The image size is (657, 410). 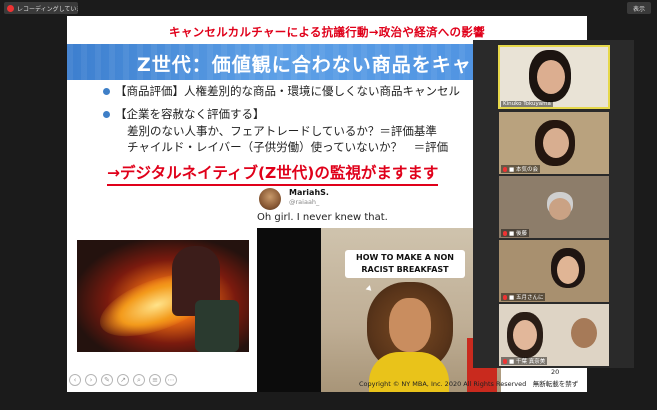 I want to click on anime-illustration, so click(x=163, y=296).